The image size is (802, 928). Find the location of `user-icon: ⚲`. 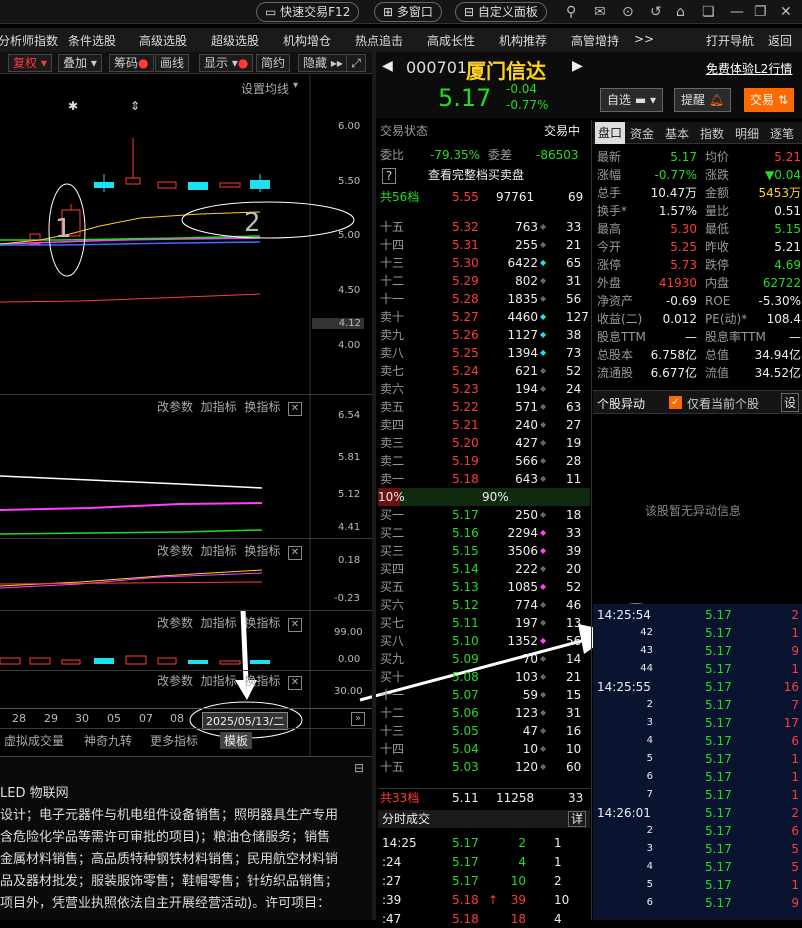

user-icon: ⚲ is located at coordinates (571, 12).